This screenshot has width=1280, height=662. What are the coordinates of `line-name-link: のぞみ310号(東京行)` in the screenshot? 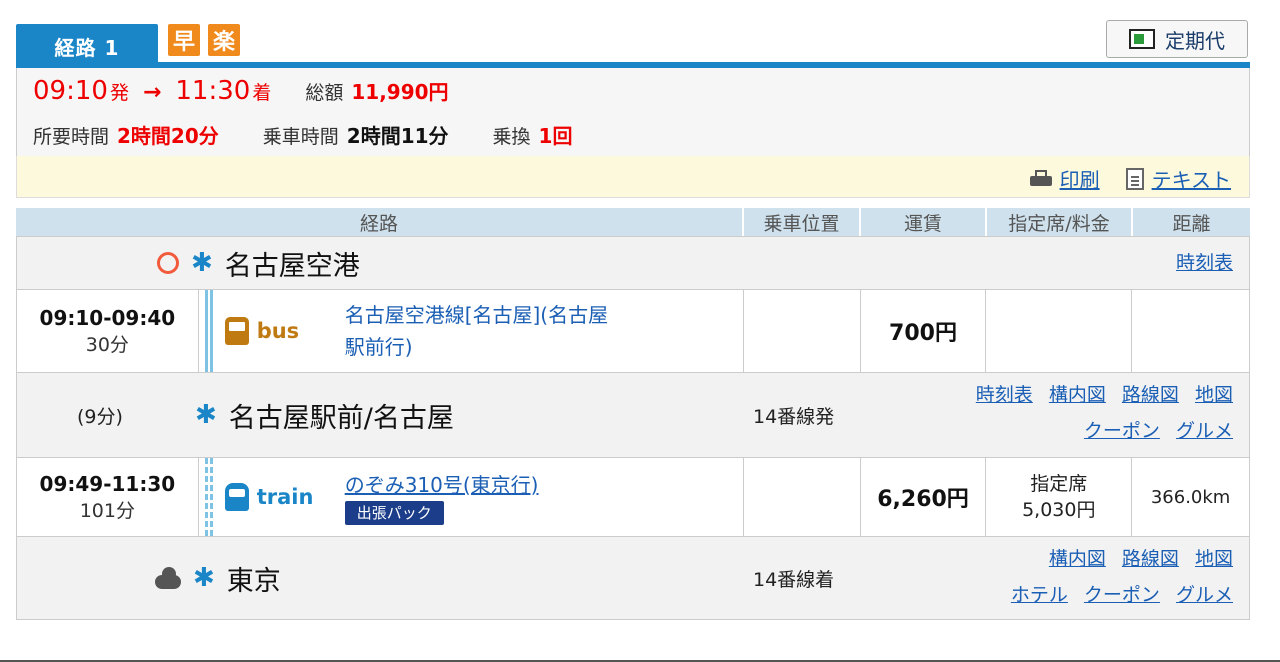 It's located at (442, 485).